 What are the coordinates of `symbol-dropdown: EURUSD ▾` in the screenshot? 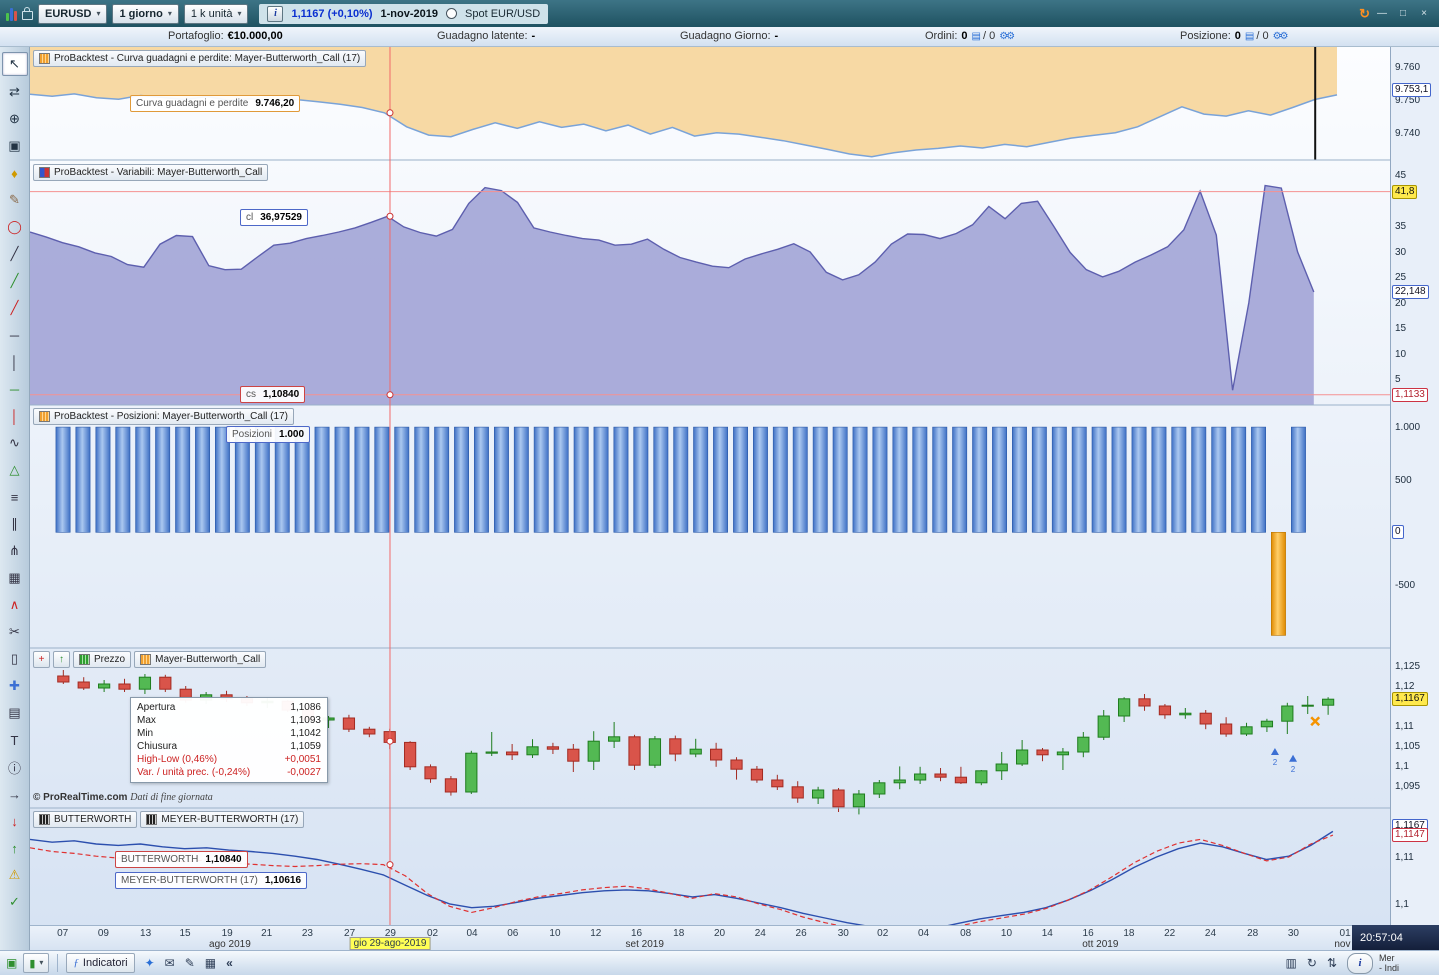 It's located at (73, 13).